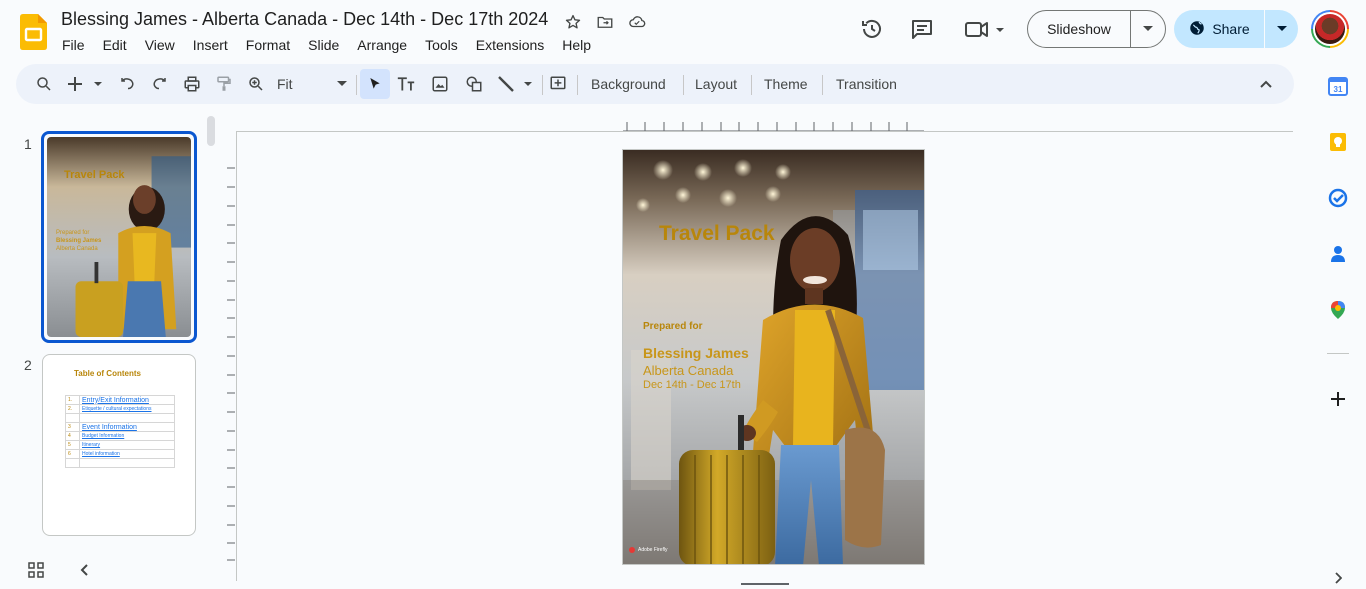 The width and height of the screenshot is (1366, 589). What do you see at coordinates (117, 409) in the screenshot?
I see `toc-link: Etiquette / cultural expectations` at bounding box center [117, 409].